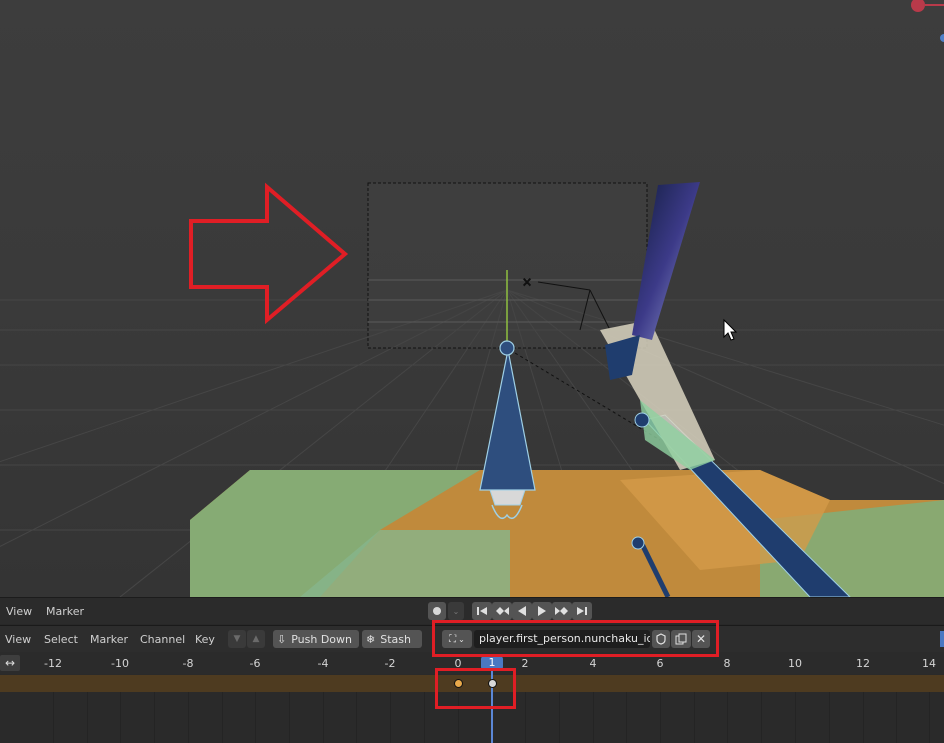  I want to click on menu-marker: Marker, so click(109, 639).